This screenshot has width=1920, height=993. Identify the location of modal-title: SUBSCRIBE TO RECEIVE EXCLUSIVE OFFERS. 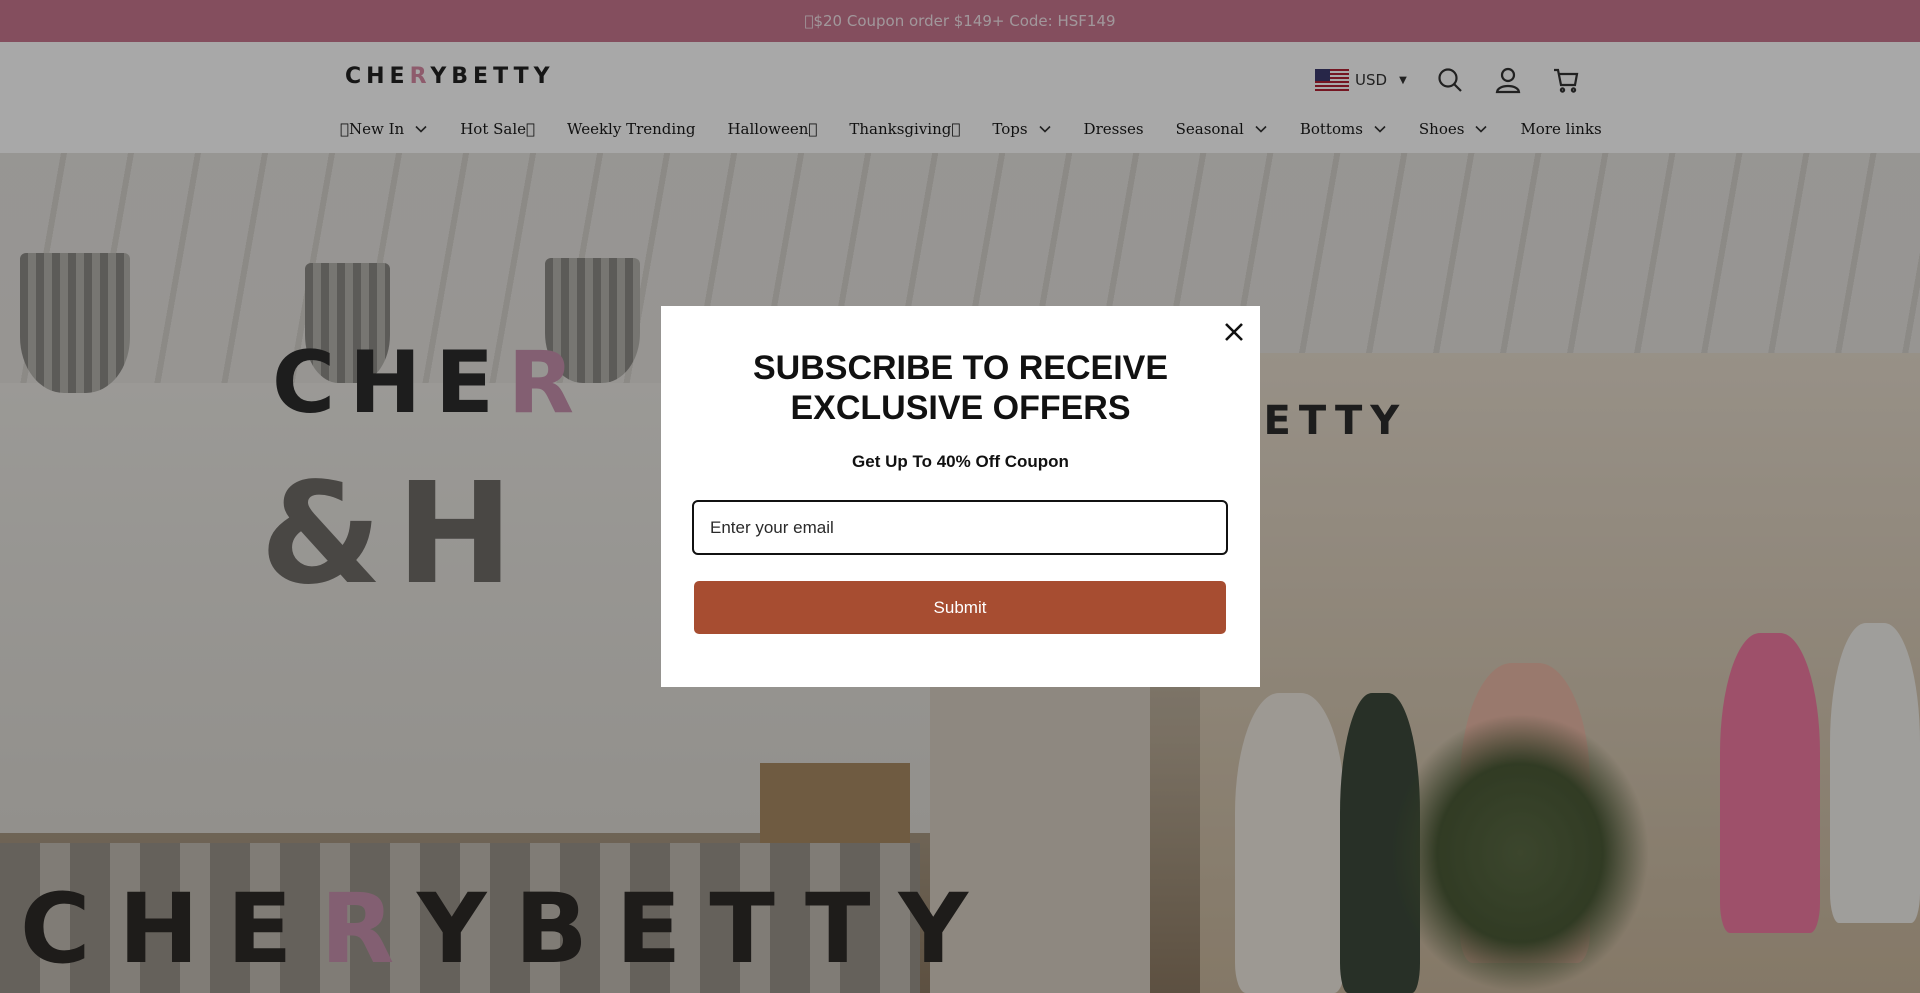
(960, 388).